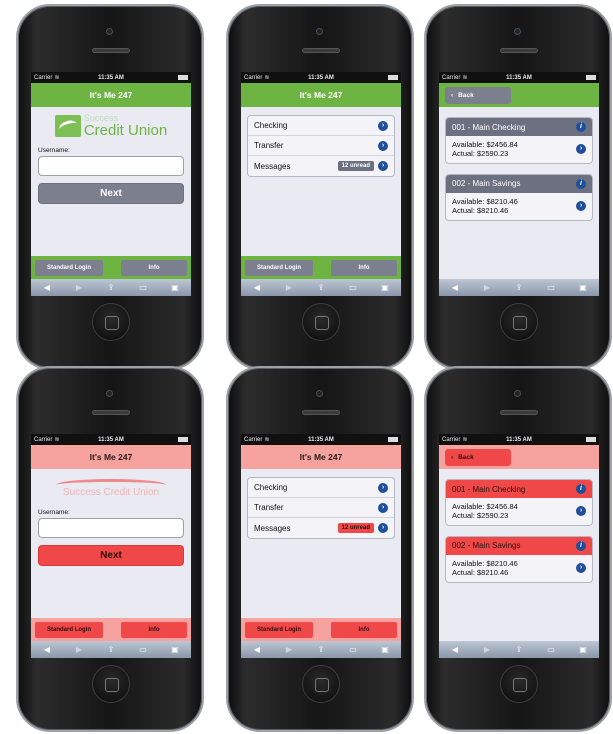 This screenshot has width=613, height=734. What do you see at coordinates (489, 489) in the screenshot?
I see `account-title: 001 - Main Checking` at bounding box center [489, 489].